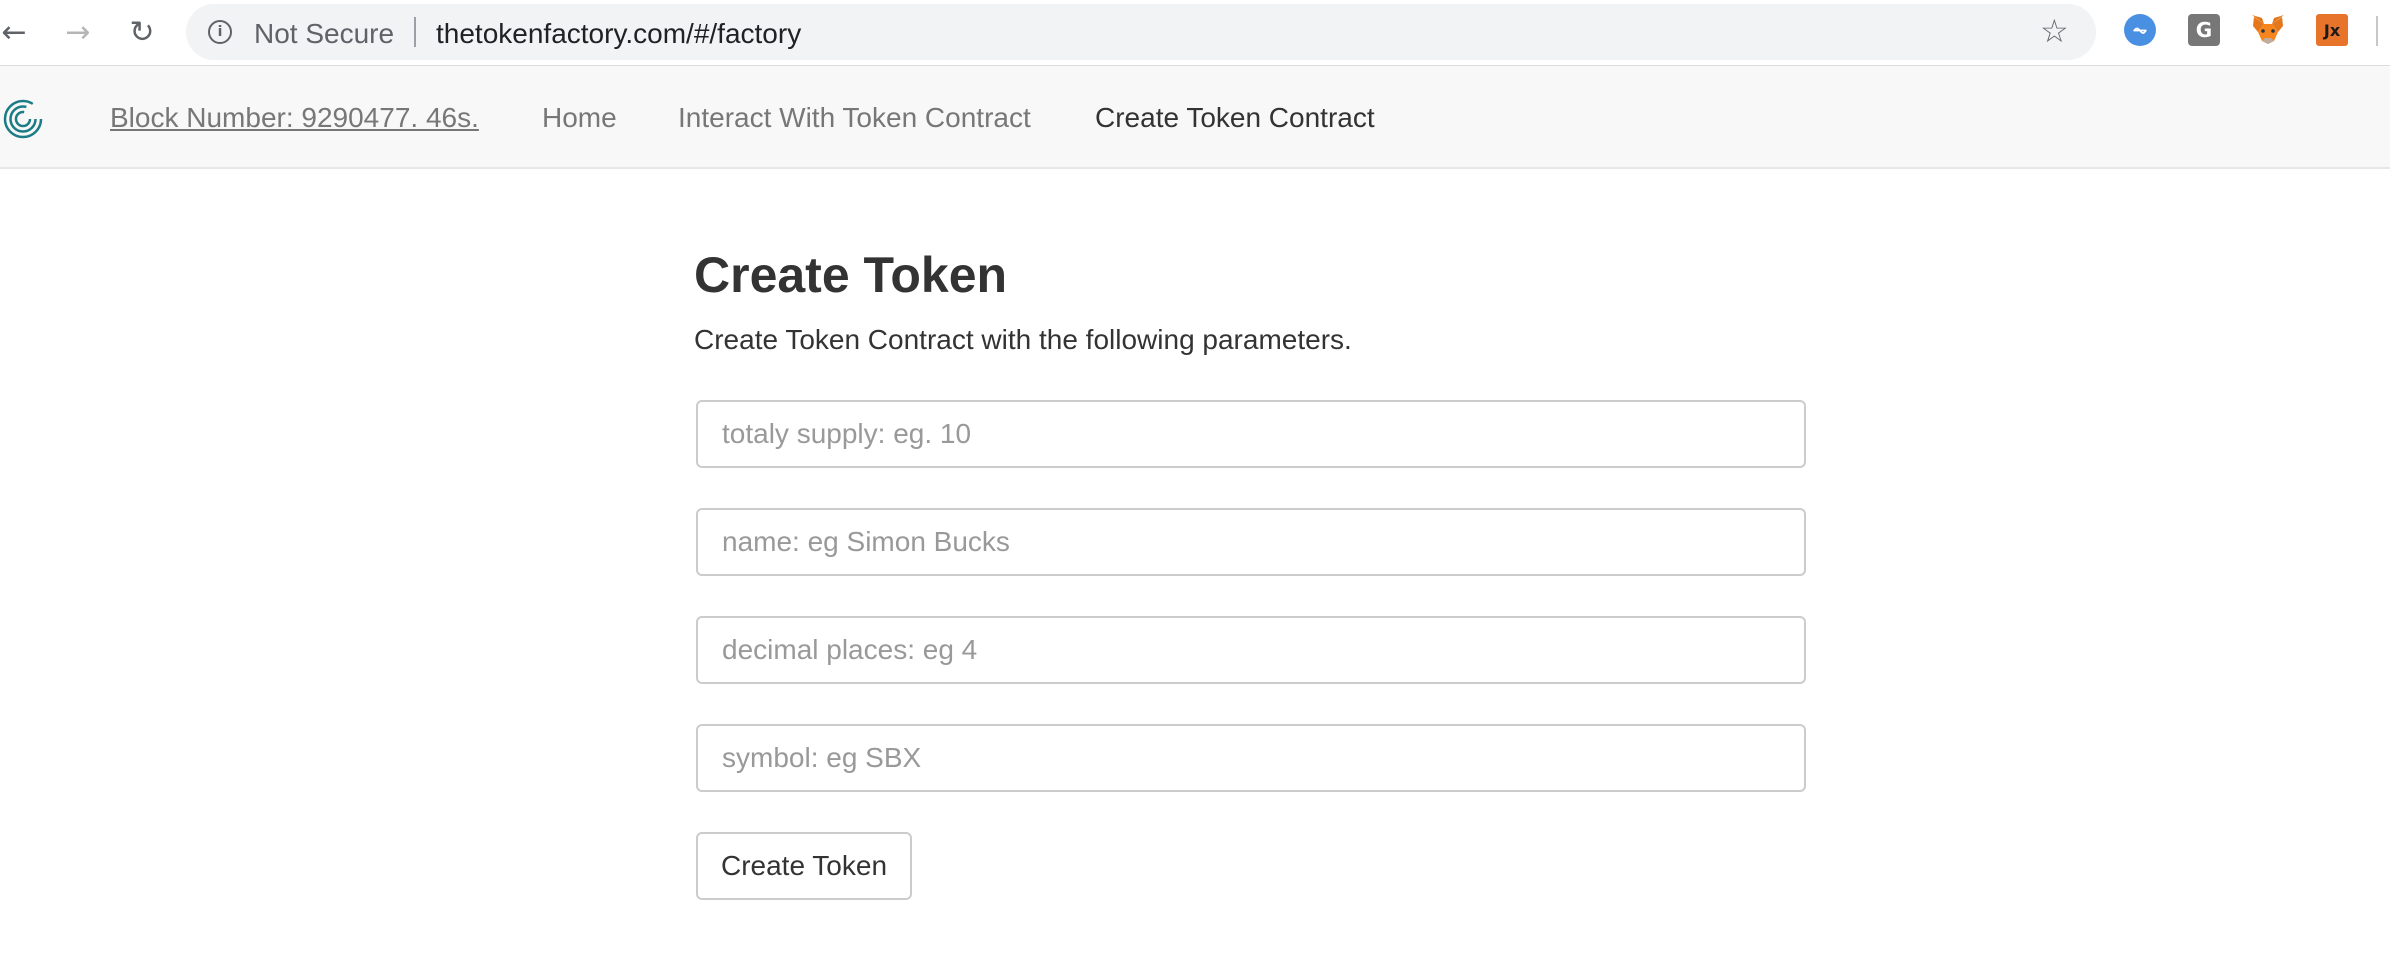 The height and width of the screenshot is (960, 2390). Describe the element at coordinates (23, 119) in the screenshot. I see `spiral-logo-icon` at that location.